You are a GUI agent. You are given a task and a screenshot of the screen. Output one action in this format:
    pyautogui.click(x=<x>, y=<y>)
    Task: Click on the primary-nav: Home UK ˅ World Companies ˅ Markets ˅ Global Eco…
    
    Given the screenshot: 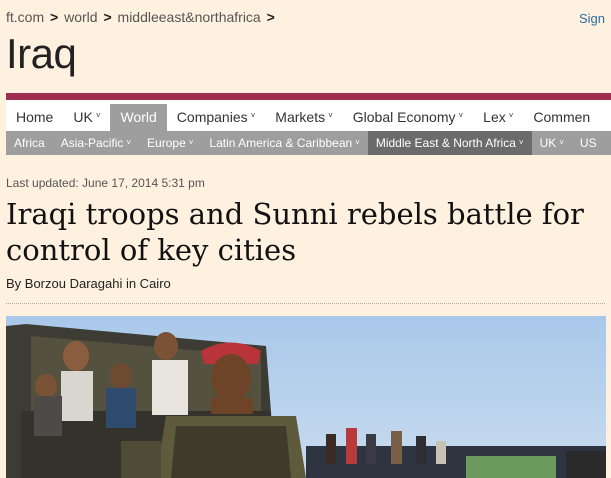 What is the action you would take?
    pyautogui.click(x=308, y=115)
    